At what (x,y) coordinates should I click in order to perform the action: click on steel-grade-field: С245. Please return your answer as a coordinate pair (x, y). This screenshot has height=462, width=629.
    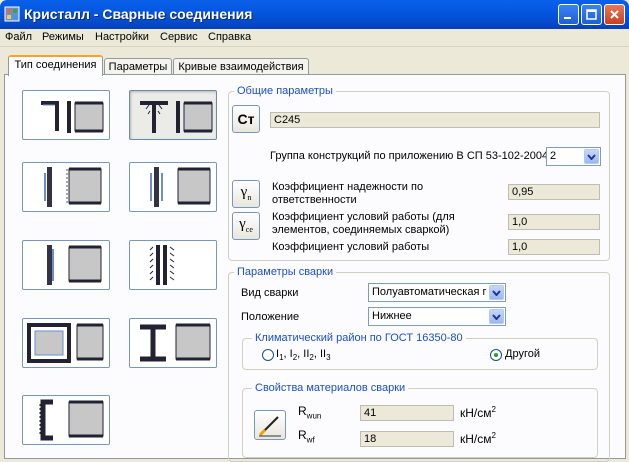
    Looking at the image, I should click on (435, 120).